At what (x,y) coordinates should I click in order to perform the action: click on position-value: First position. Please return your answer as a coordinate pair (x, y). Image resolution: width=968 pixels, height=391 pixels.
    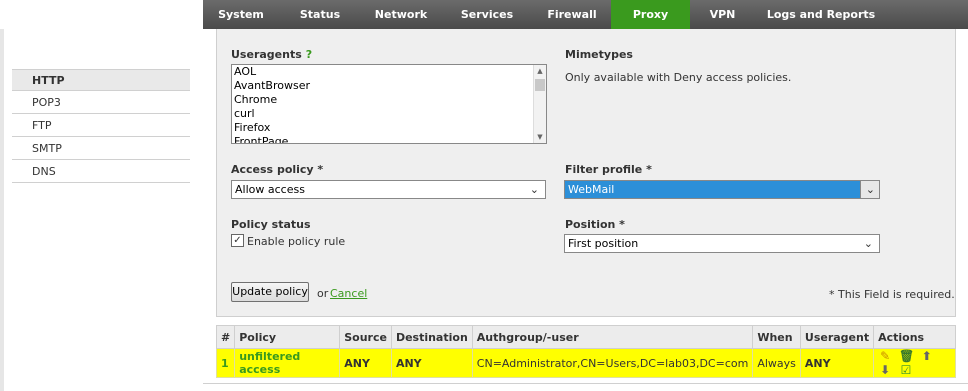
    Looking at the image, I should click on (603, 243).